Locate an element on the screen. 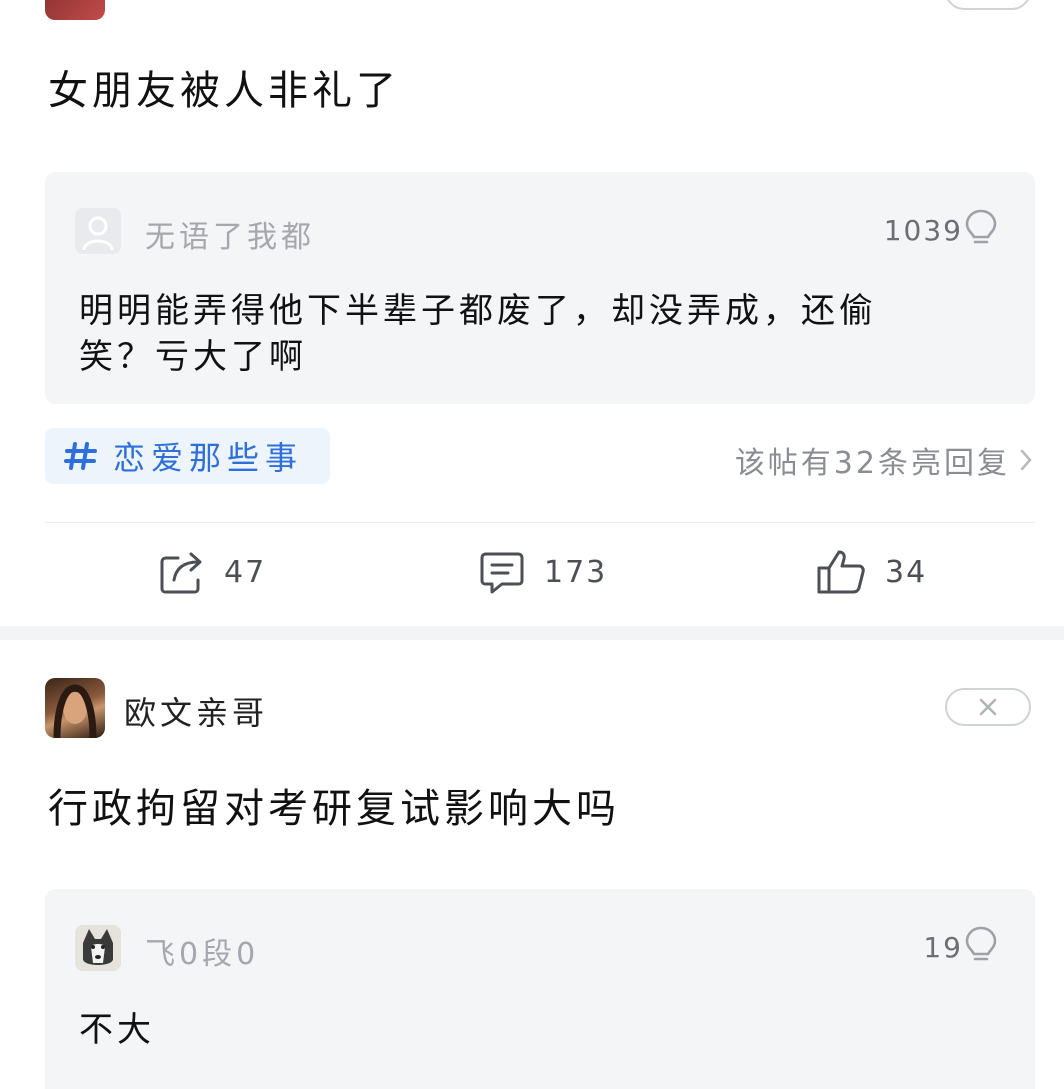 The width and height of the screenshot is (1064, 1089). post-title: 女朋友被人非礼了 is located at coordinates (224, 87).